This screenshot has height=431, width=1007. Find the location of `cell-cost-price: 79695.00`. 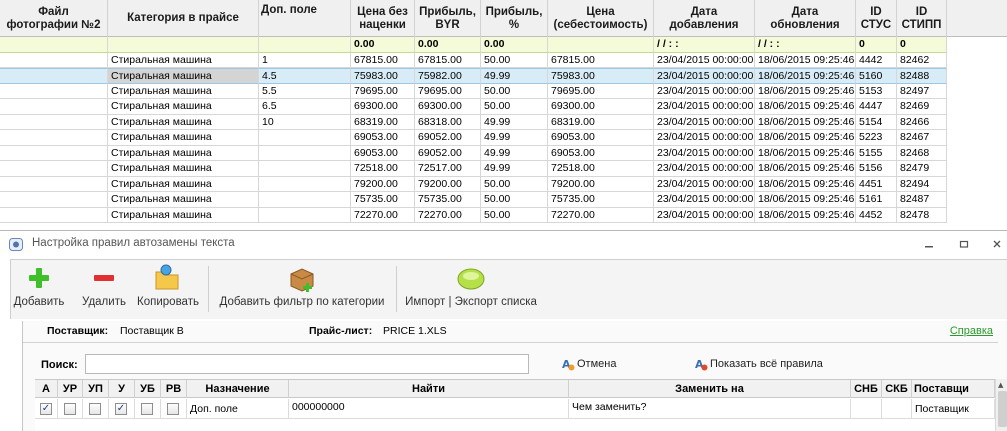

cell-cost-price: 79695.00 is located at coordinates (601, 91).